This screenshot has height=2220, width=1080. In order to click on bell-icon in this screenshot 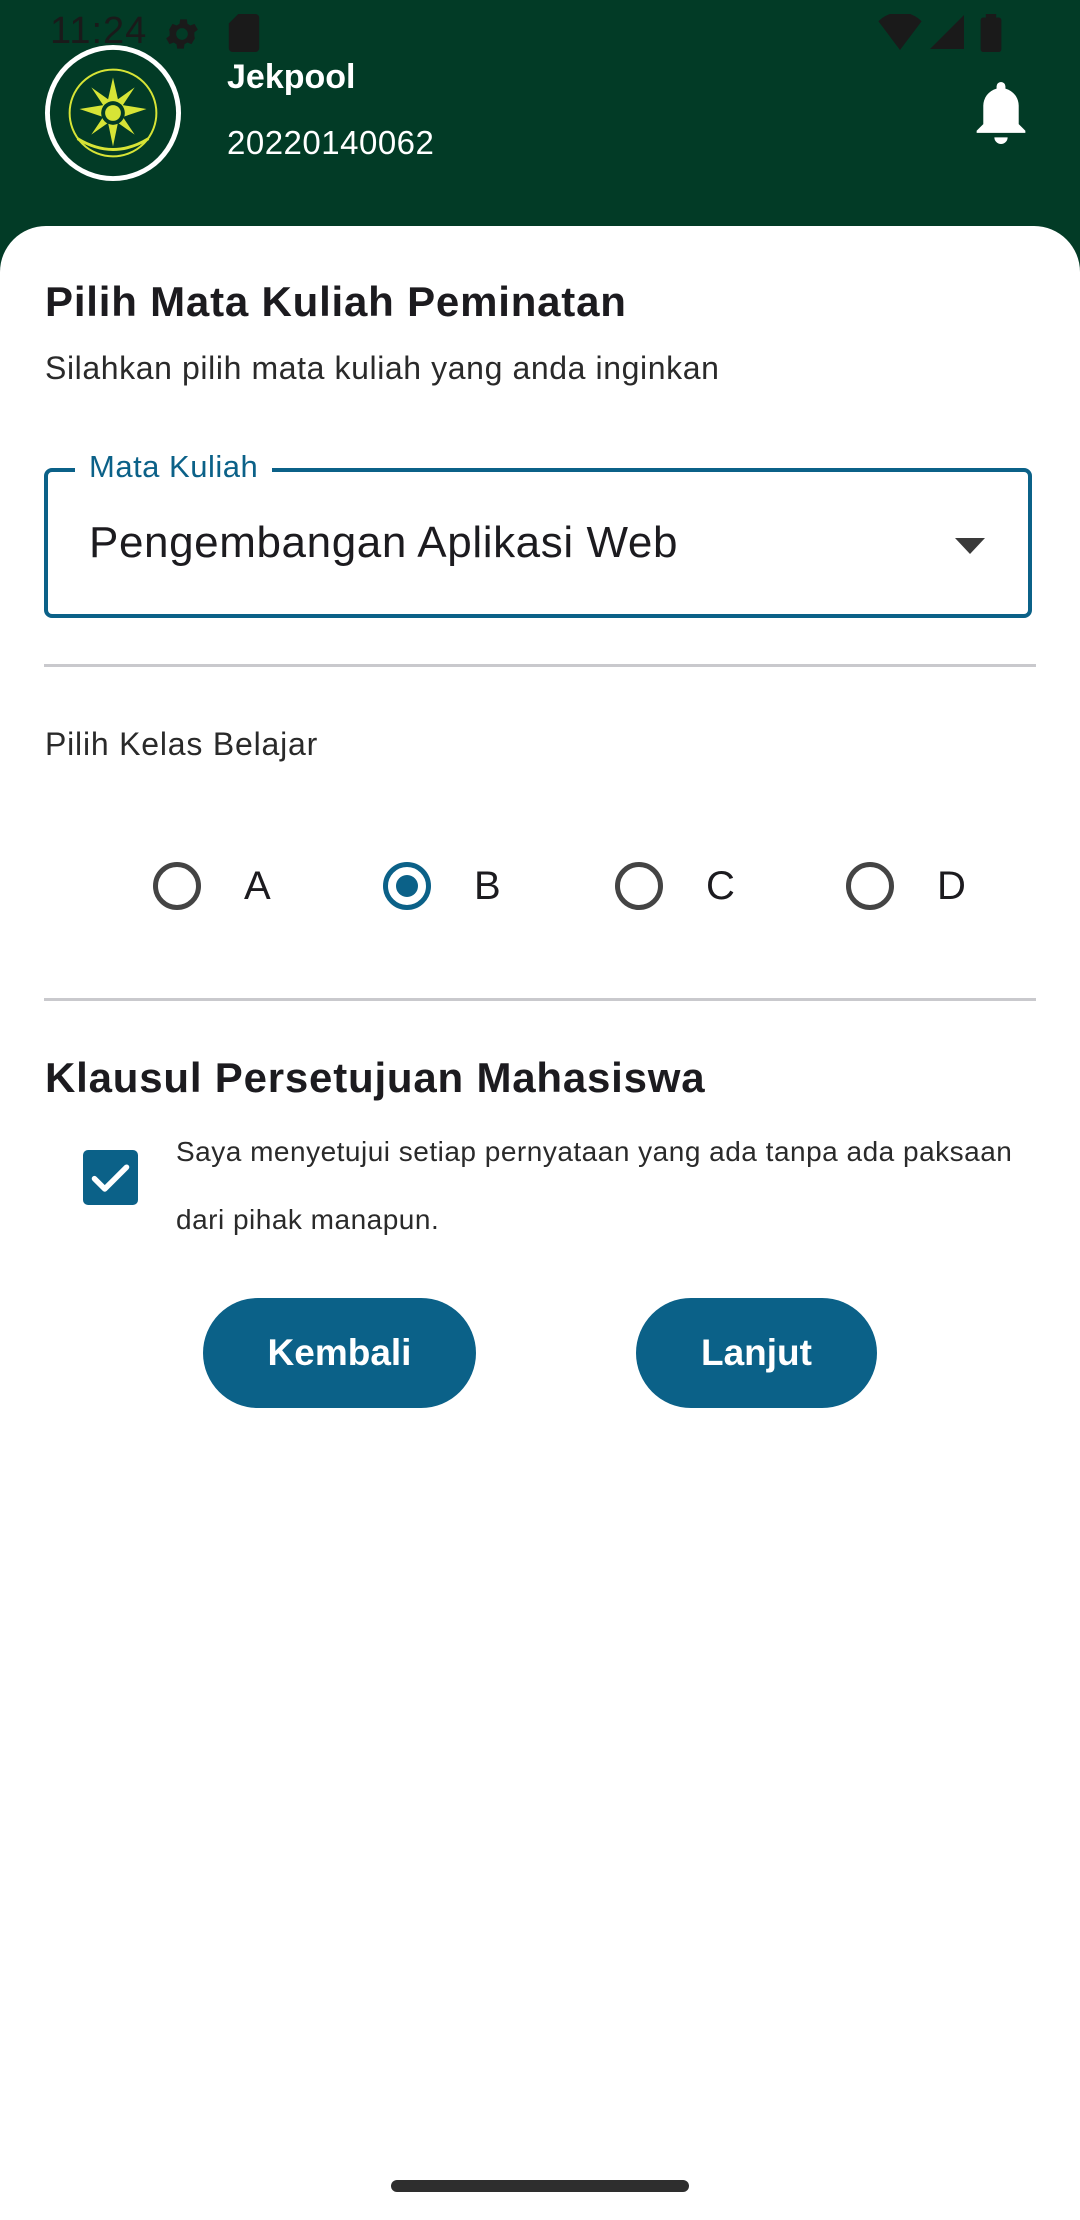, I will do `click(1001, 113)`.